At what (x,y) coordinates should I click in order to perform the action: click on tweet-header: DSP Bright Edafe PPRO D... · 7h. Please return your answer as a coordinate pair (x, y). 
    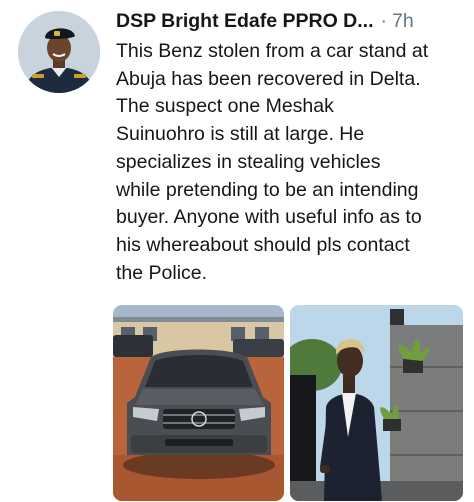
    Looking at the image, I should click on (292, 22).